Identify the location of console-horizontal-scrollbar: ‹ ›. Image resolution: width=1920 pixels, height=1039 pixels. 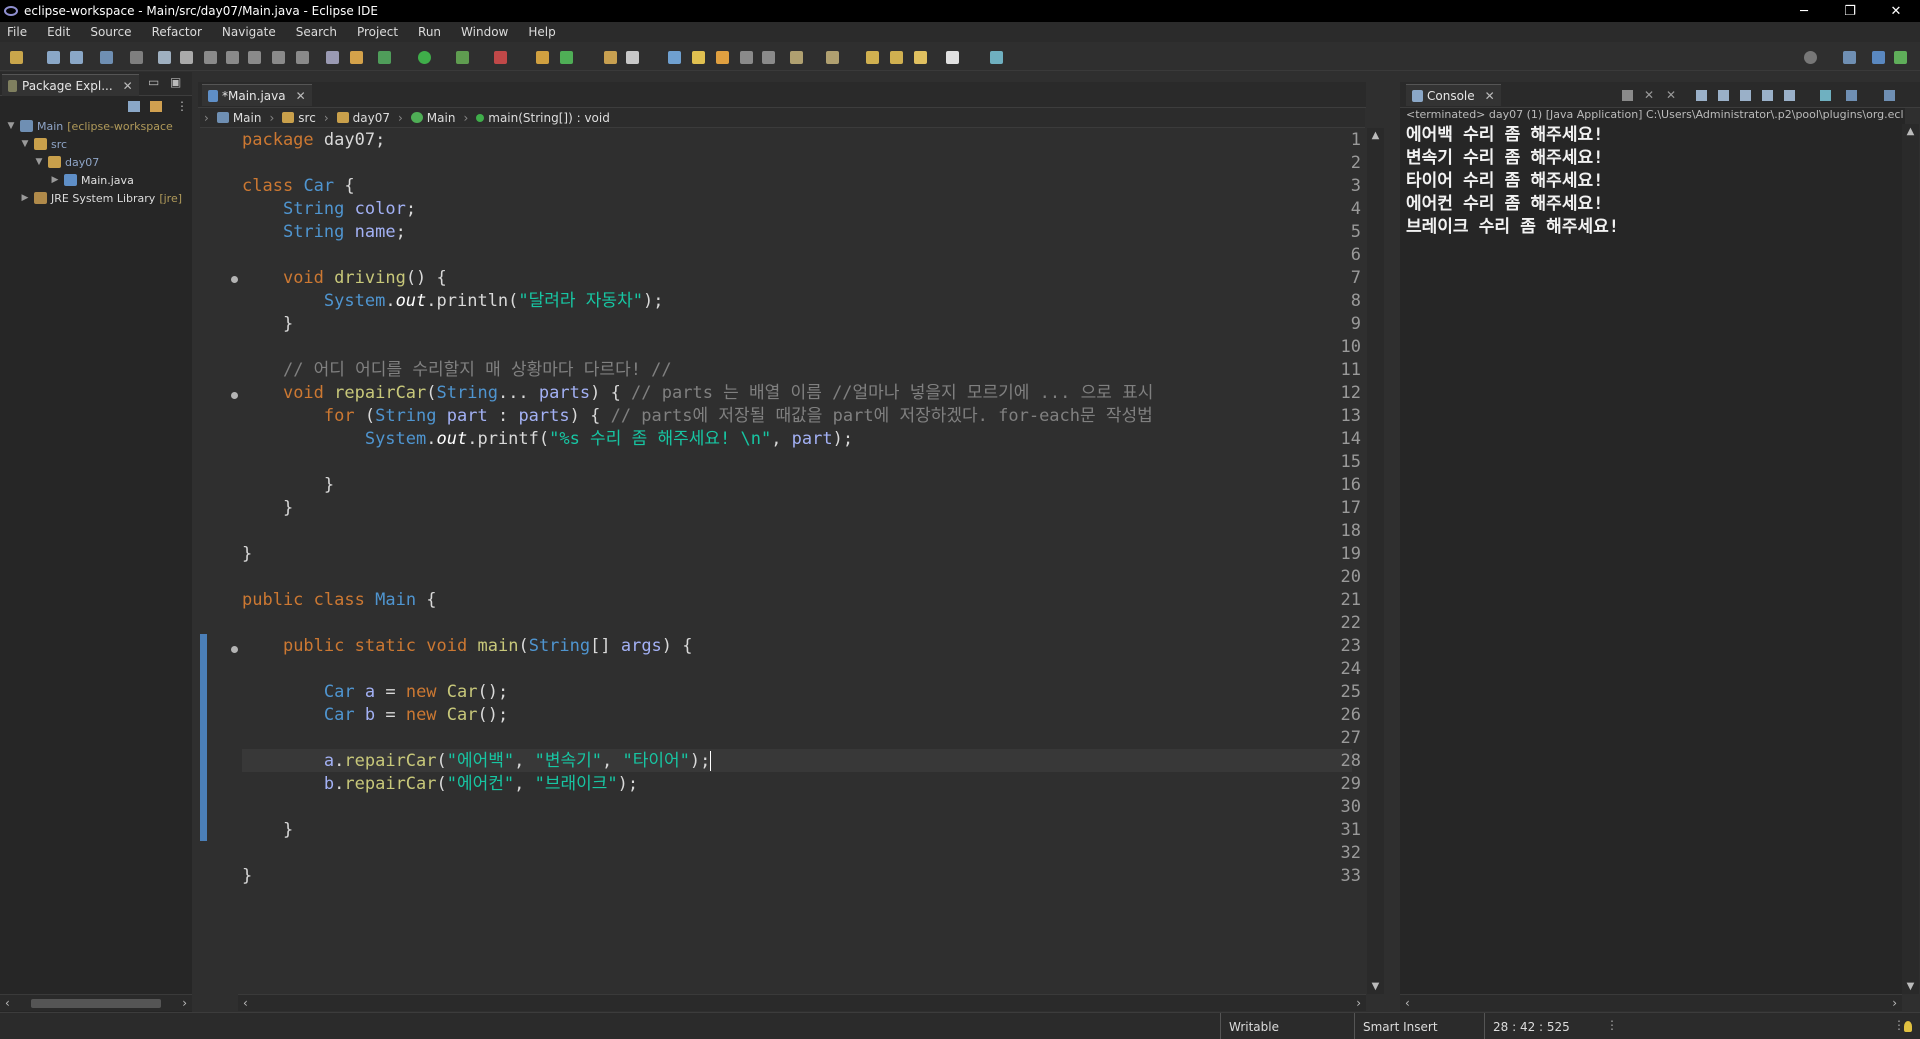
(1651, 1002).